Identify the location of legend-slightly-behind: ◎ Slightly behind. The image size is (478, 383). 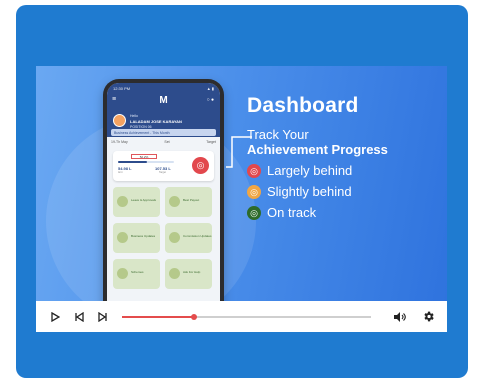
(347, 191).